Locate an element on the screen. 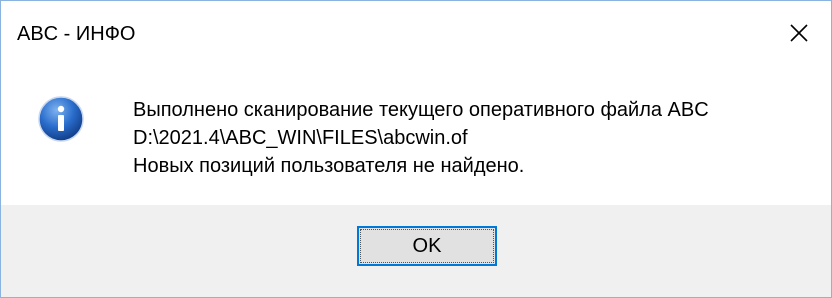  close-button is located at coordinates (799, 33).